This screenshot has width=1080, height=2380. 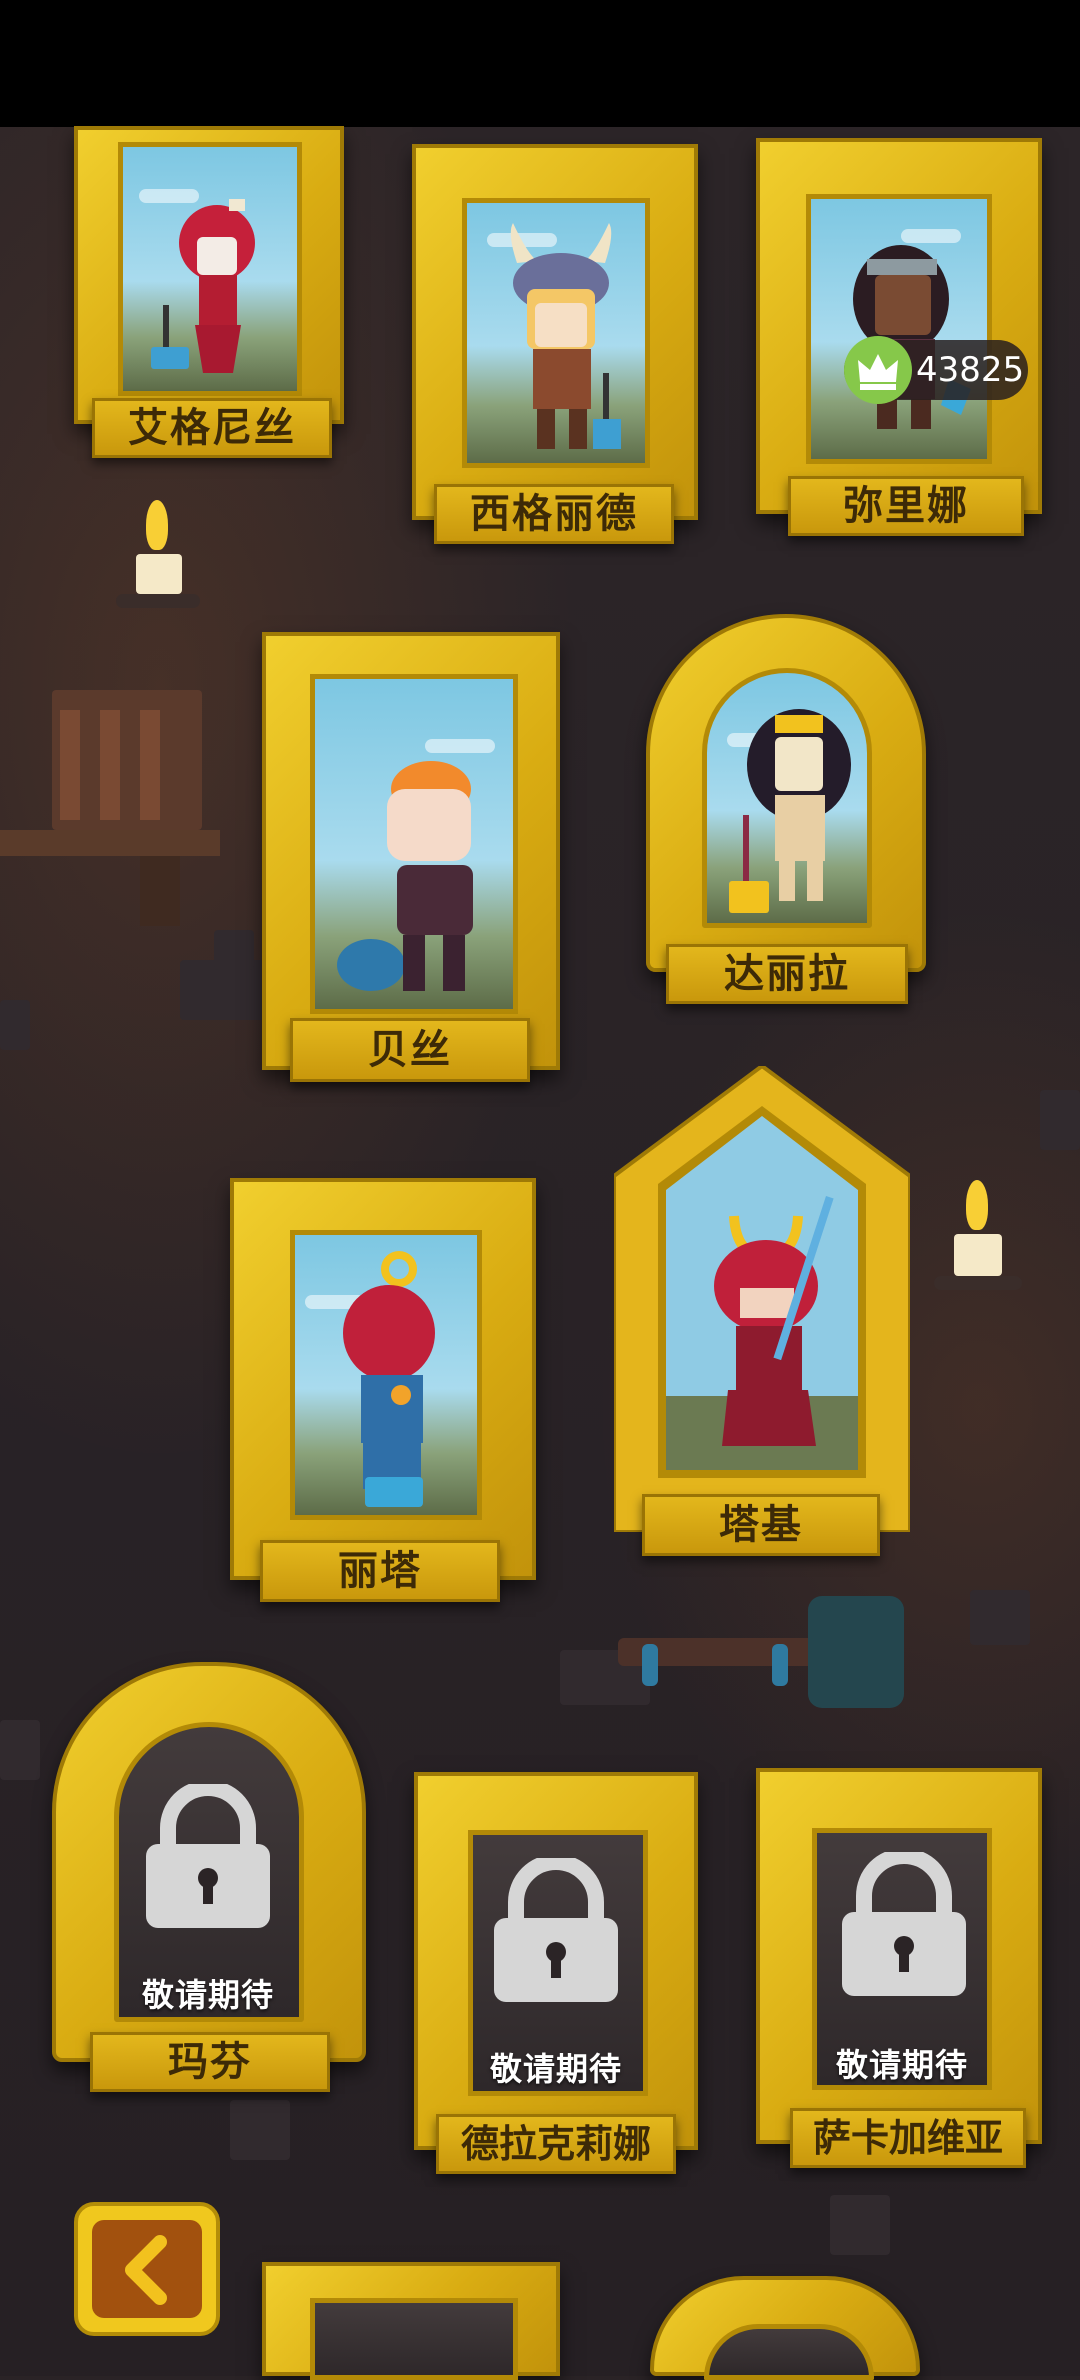 What do you see at coordinates (565, 336) in the screenshot?
I see `hero-figure-sigrid` at bounding box center [565, 336].